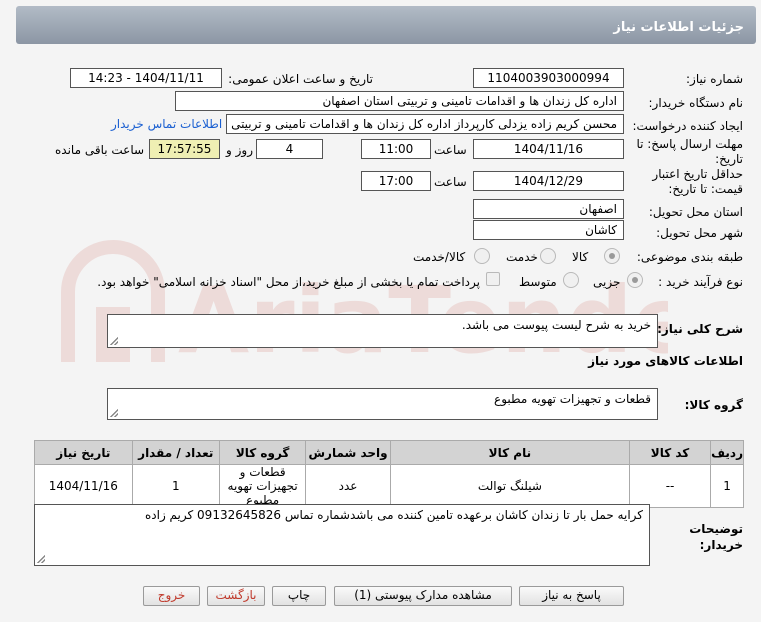 The width and height of the screenshot is (761, 622). Describe the element at coordinates (482, 256) in the screenshot. I see `category-radio-goods-service` at that location.